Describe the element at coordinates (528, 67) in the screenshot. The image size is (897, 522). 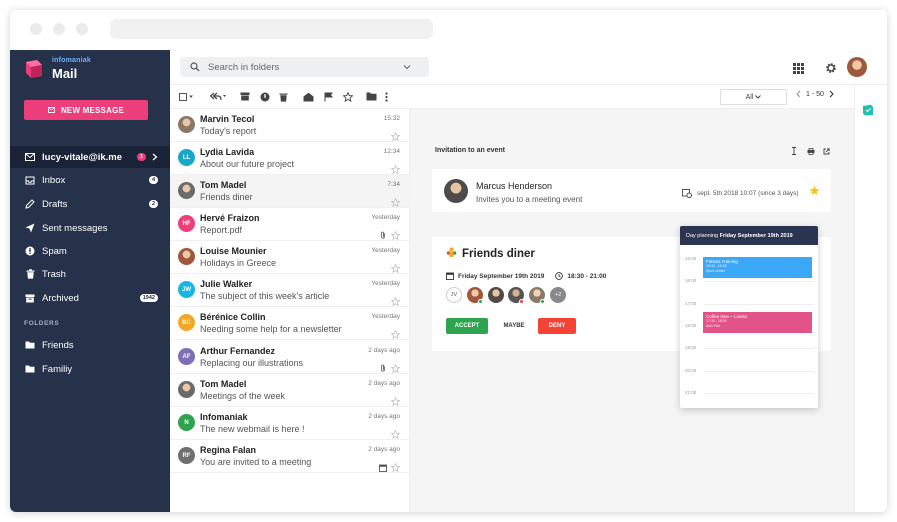
I see `top-bar: Search in folders` at that location.